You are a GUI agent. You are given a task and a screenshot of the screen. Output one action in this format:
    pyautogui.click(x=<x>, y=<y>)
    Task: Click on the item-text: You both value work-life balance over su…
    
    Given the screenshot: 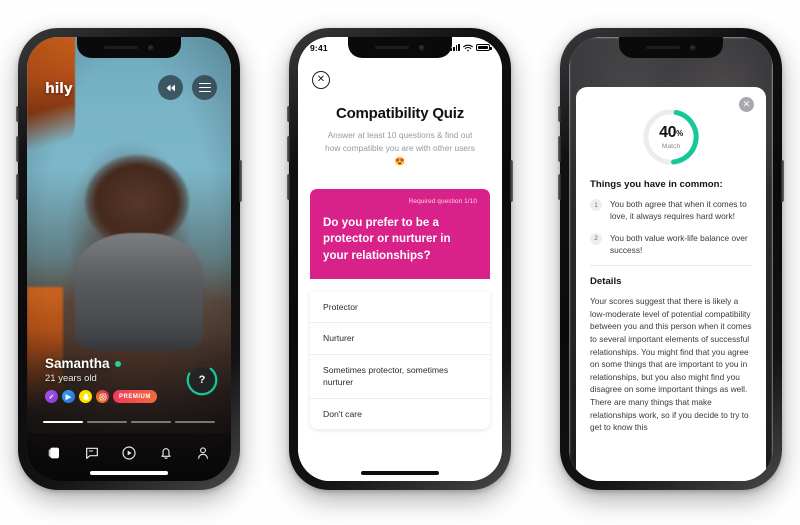 What is the action you would take?
    pyautogui.click(x=679, y=243)
    